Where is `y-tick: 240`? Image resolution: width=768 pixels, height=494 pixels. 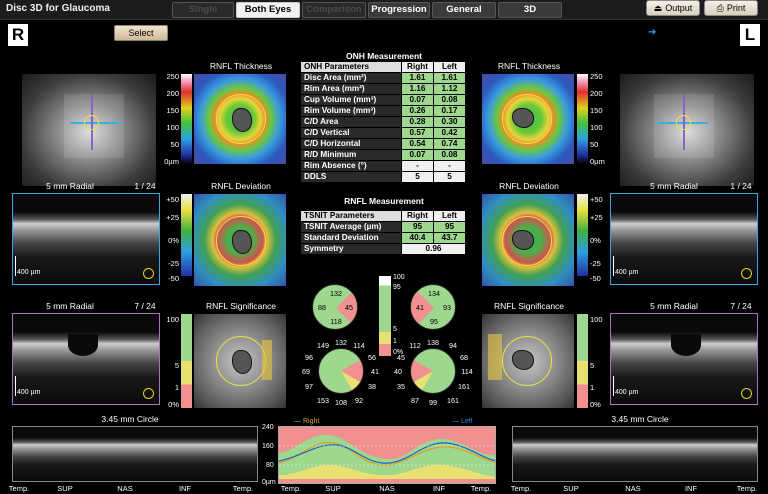 y-tick: 240 is located at coordinates (268, 427).